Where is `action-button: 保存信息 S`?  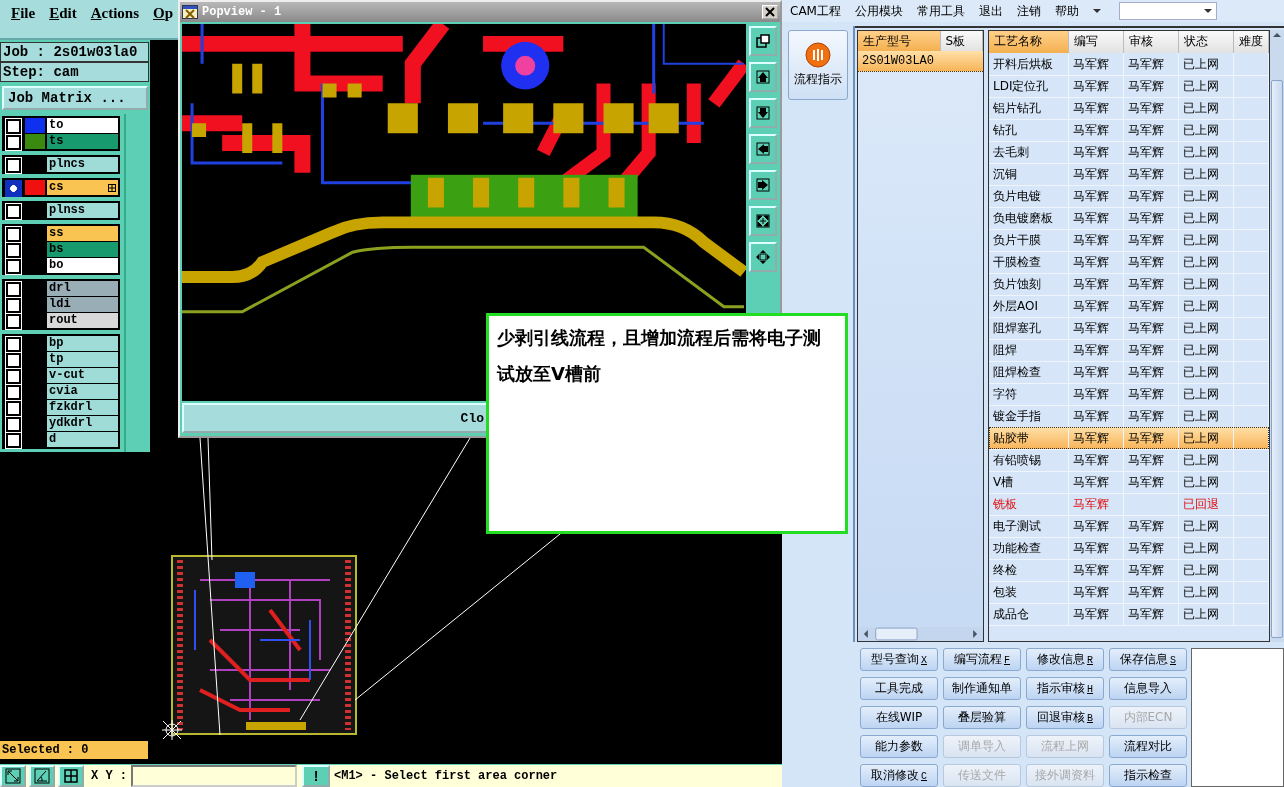 action-button: 保存信息 S is located at coordinates (1148, 659).